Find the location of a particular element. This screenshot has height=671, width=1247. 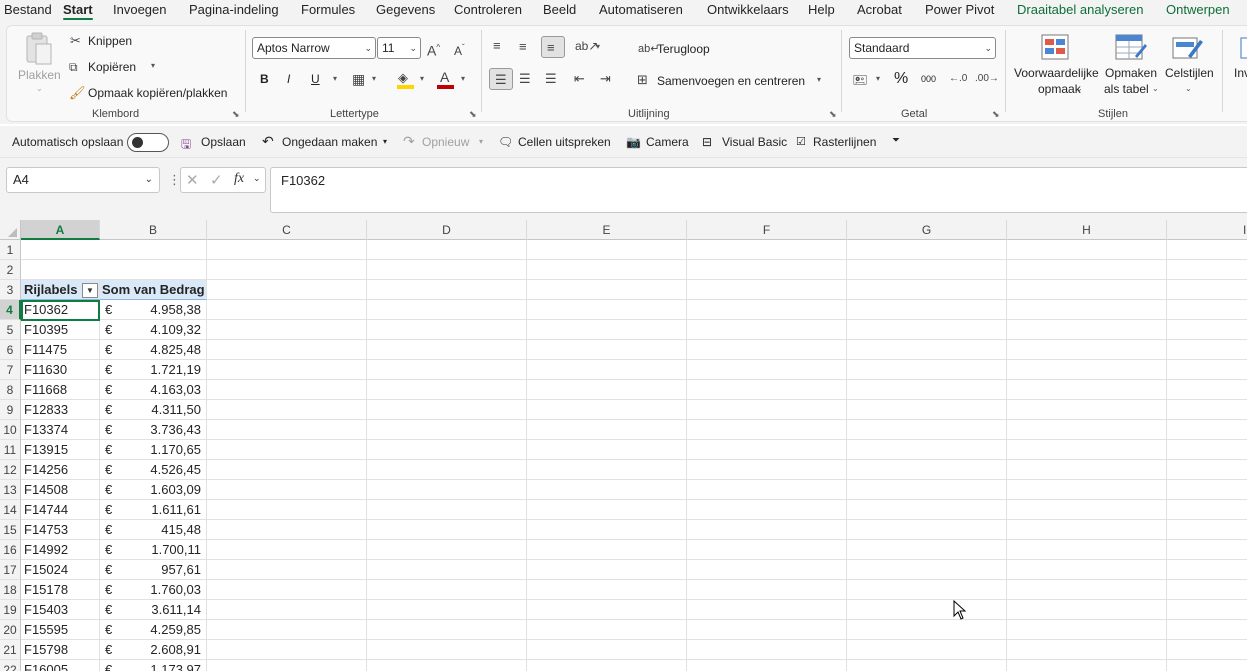

row-label-cell: F15403 is located at coordinates (60, 610).